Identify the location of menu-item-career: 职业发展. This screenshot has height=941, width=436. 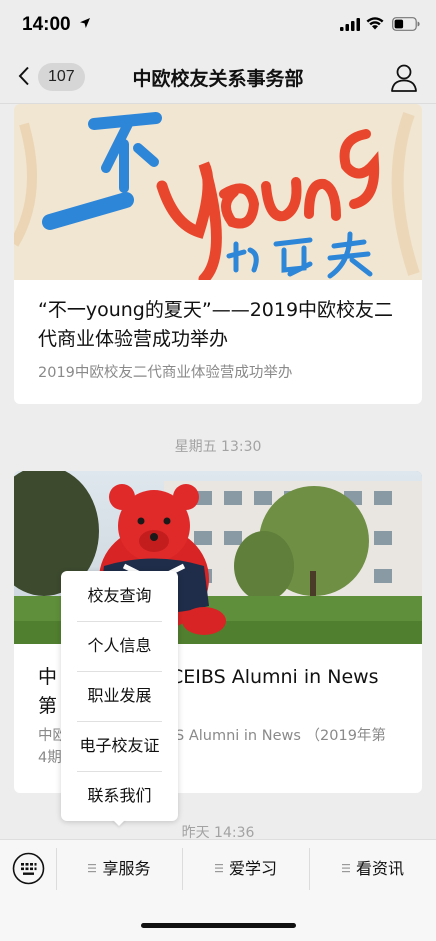
(119, 696).